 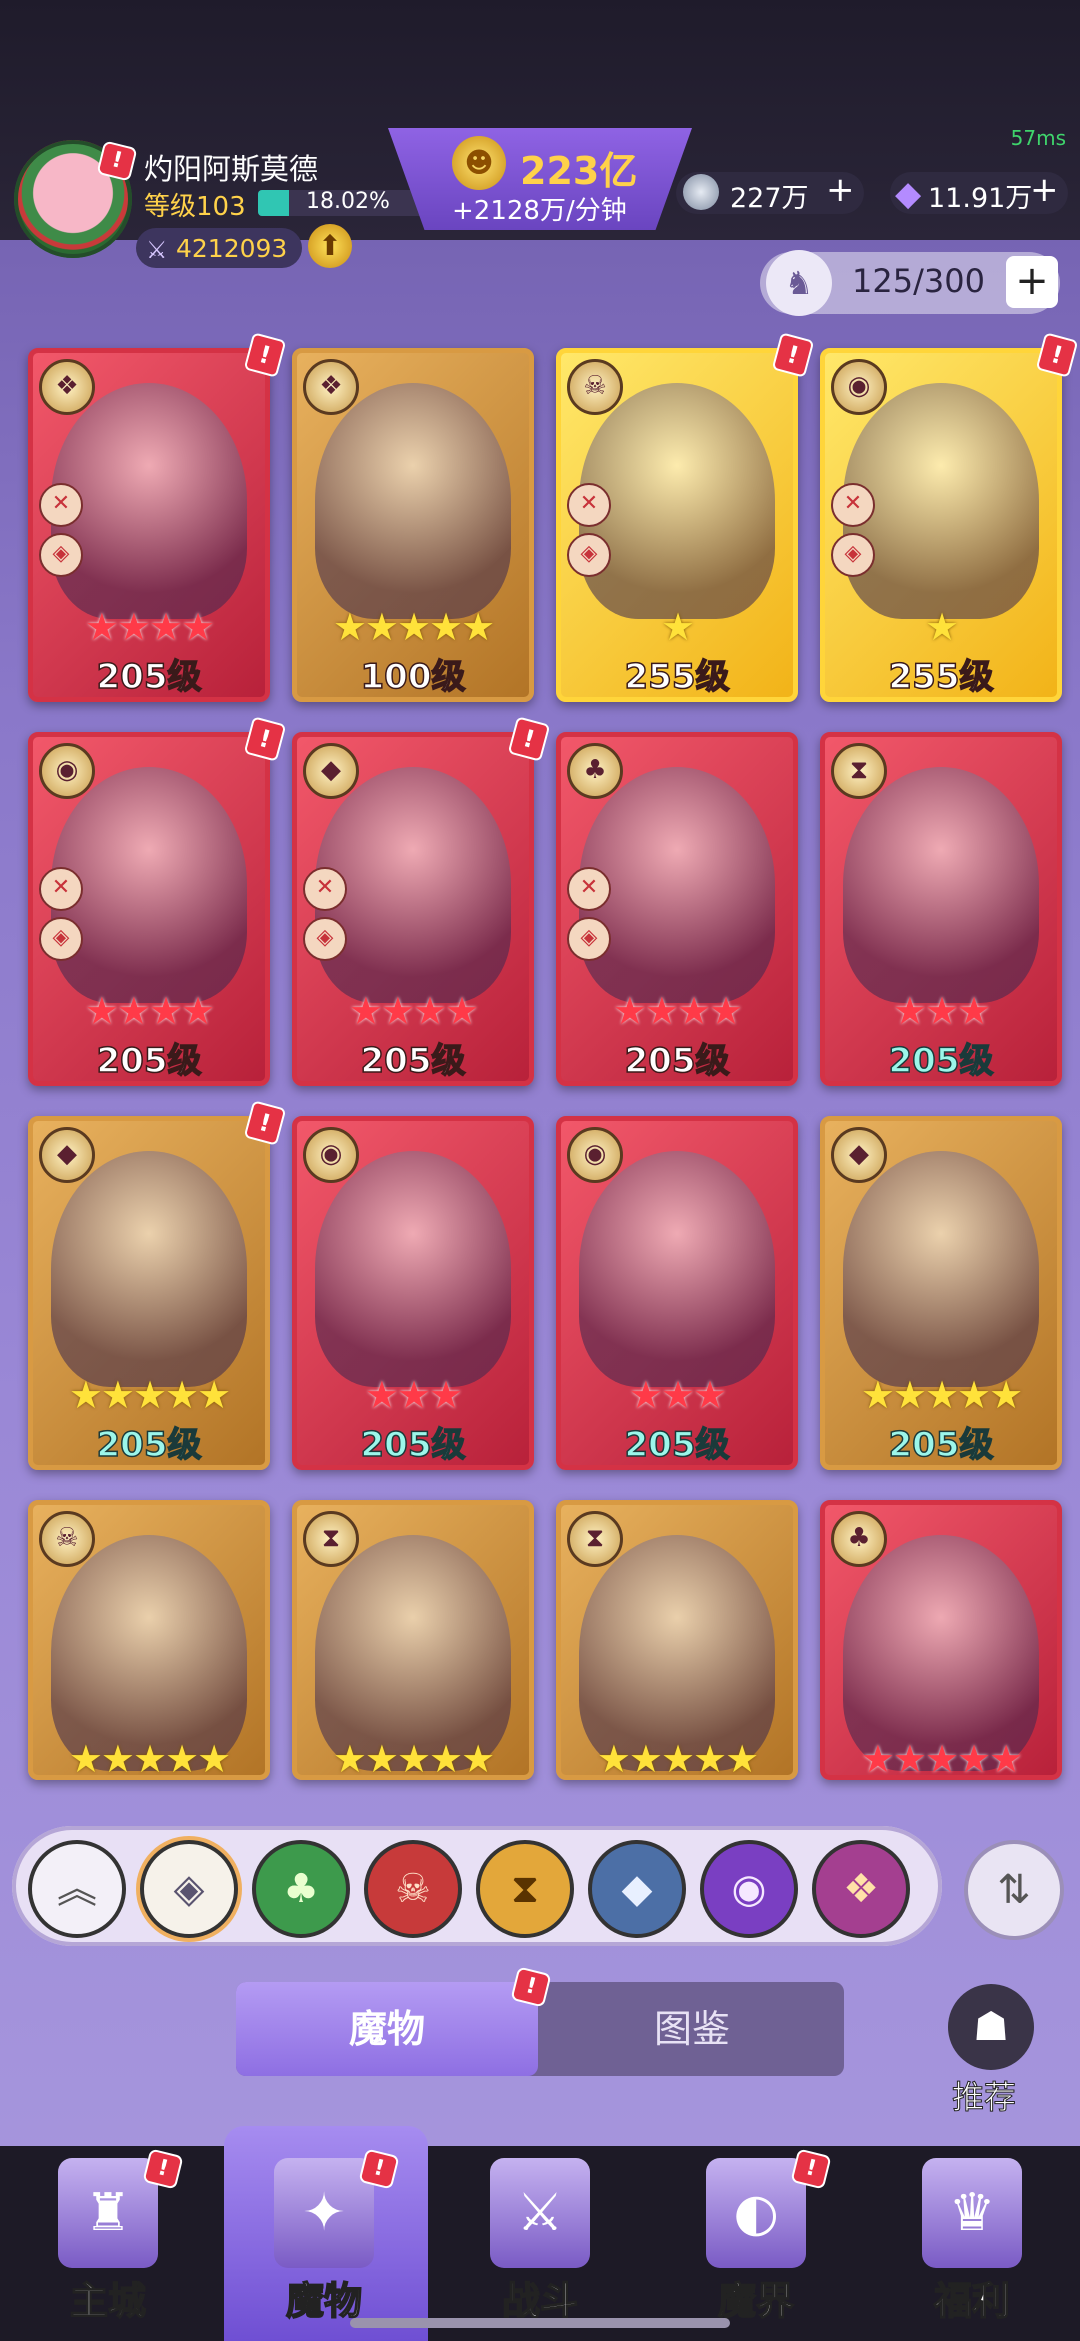 I want to click on sort-button: ⇅, so click(x=1014, y=1890).